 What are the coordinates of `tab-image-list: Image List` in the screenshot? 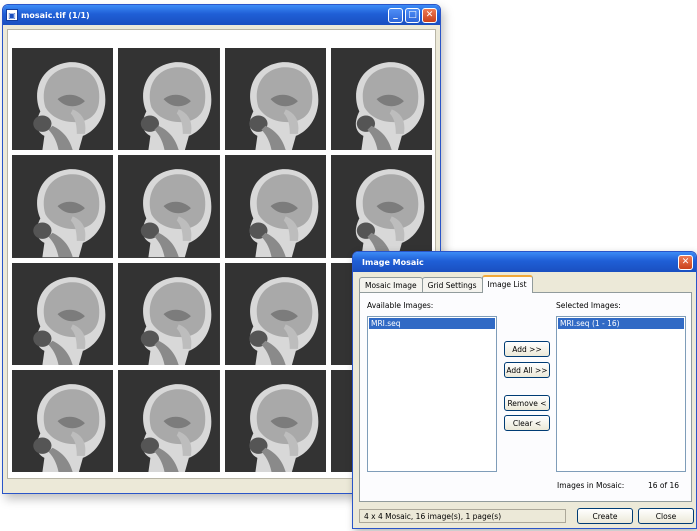 It's located at (507, 284).